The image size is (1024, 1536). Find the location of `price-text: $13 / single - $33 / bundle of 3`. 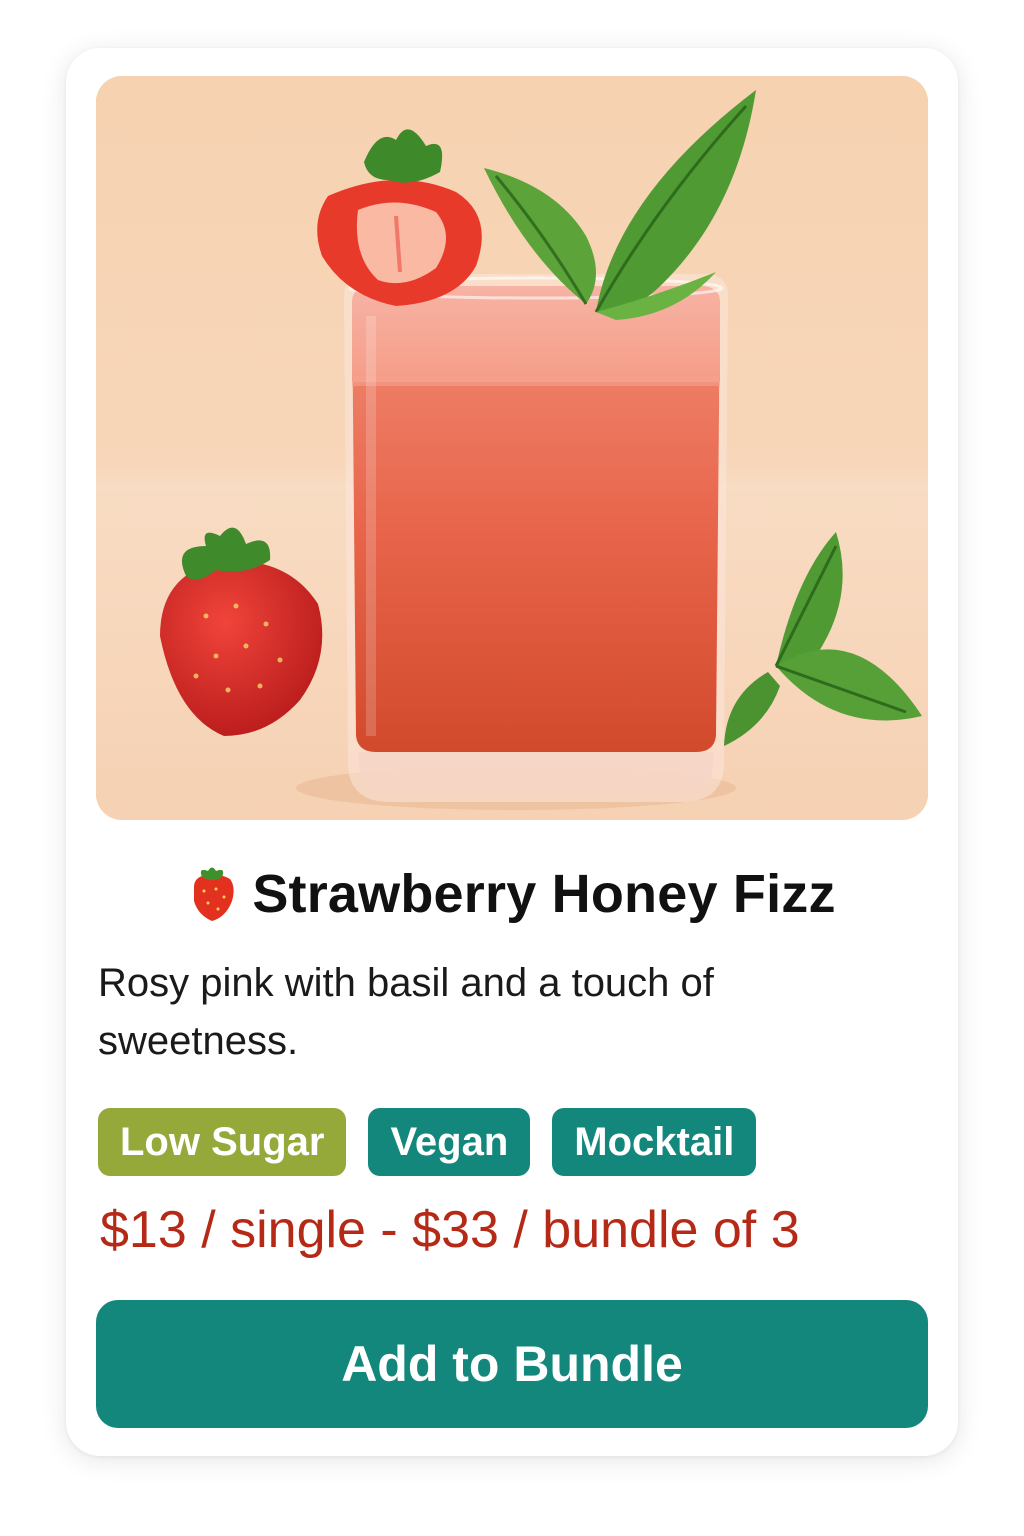

price-text: $13 / single - $33 / bundle of 3 is located at coordinates (450, 1230).